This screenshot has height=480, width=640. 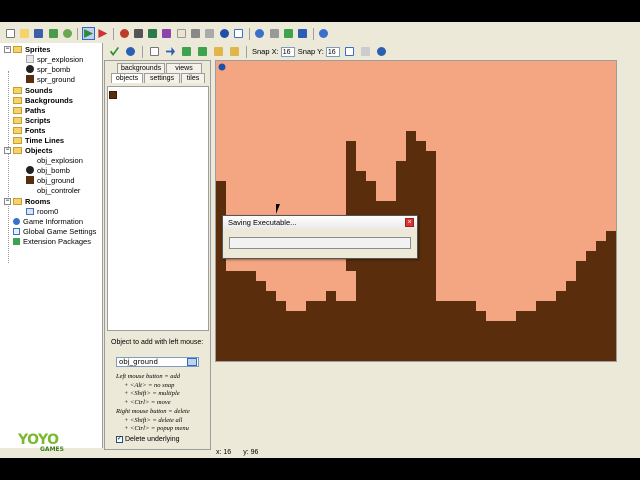 I want to click on snap-y-input: 16, so click(x=332, y=51).